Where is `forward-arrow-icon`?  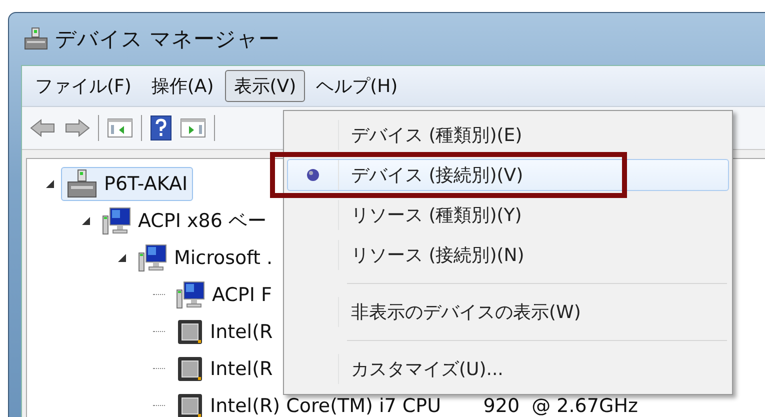
forward-arrow-icon is located at coordinates (77, 128).